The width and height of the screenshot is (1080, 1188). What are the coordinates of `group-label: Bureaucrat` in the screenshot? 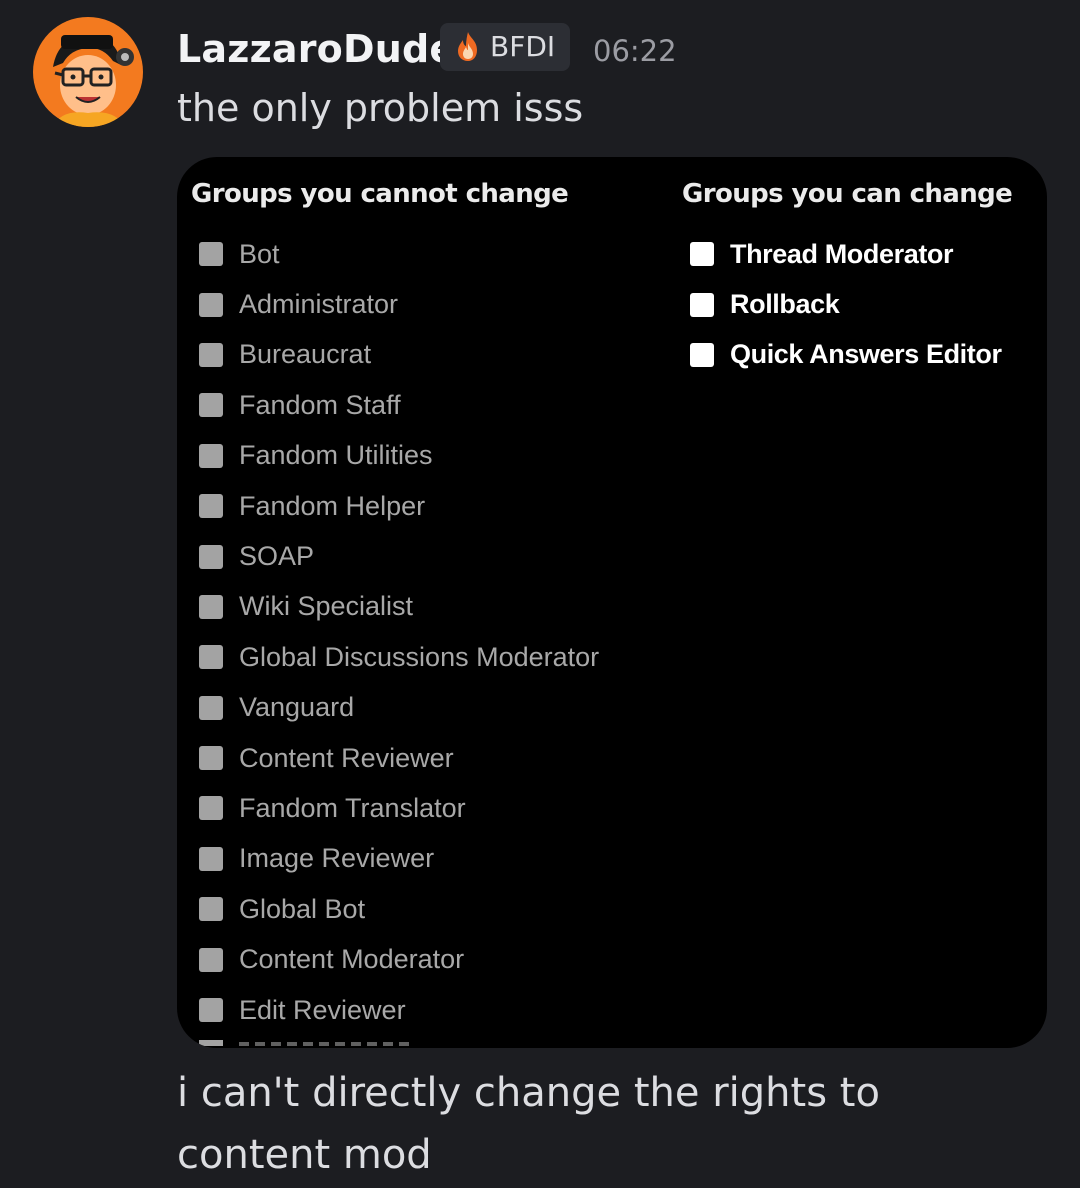 It's located at (305, 354).